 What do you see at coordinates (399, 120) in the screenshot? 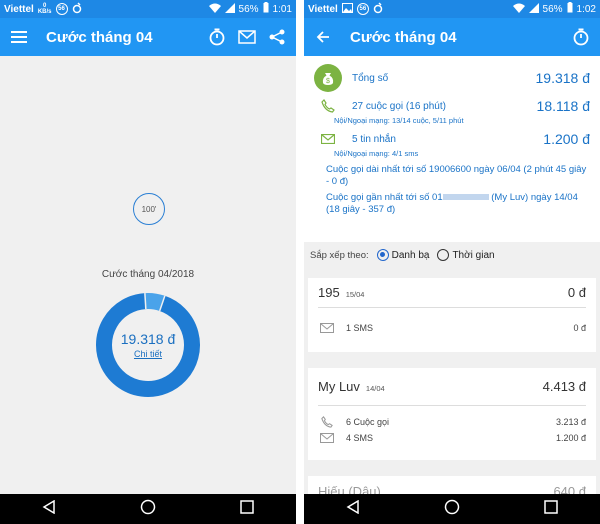
I see `calls-breakdown: Nội/Ngoại mạng: 13/14 cuộc, 5/11 phút` at bounding box center [399, 120].